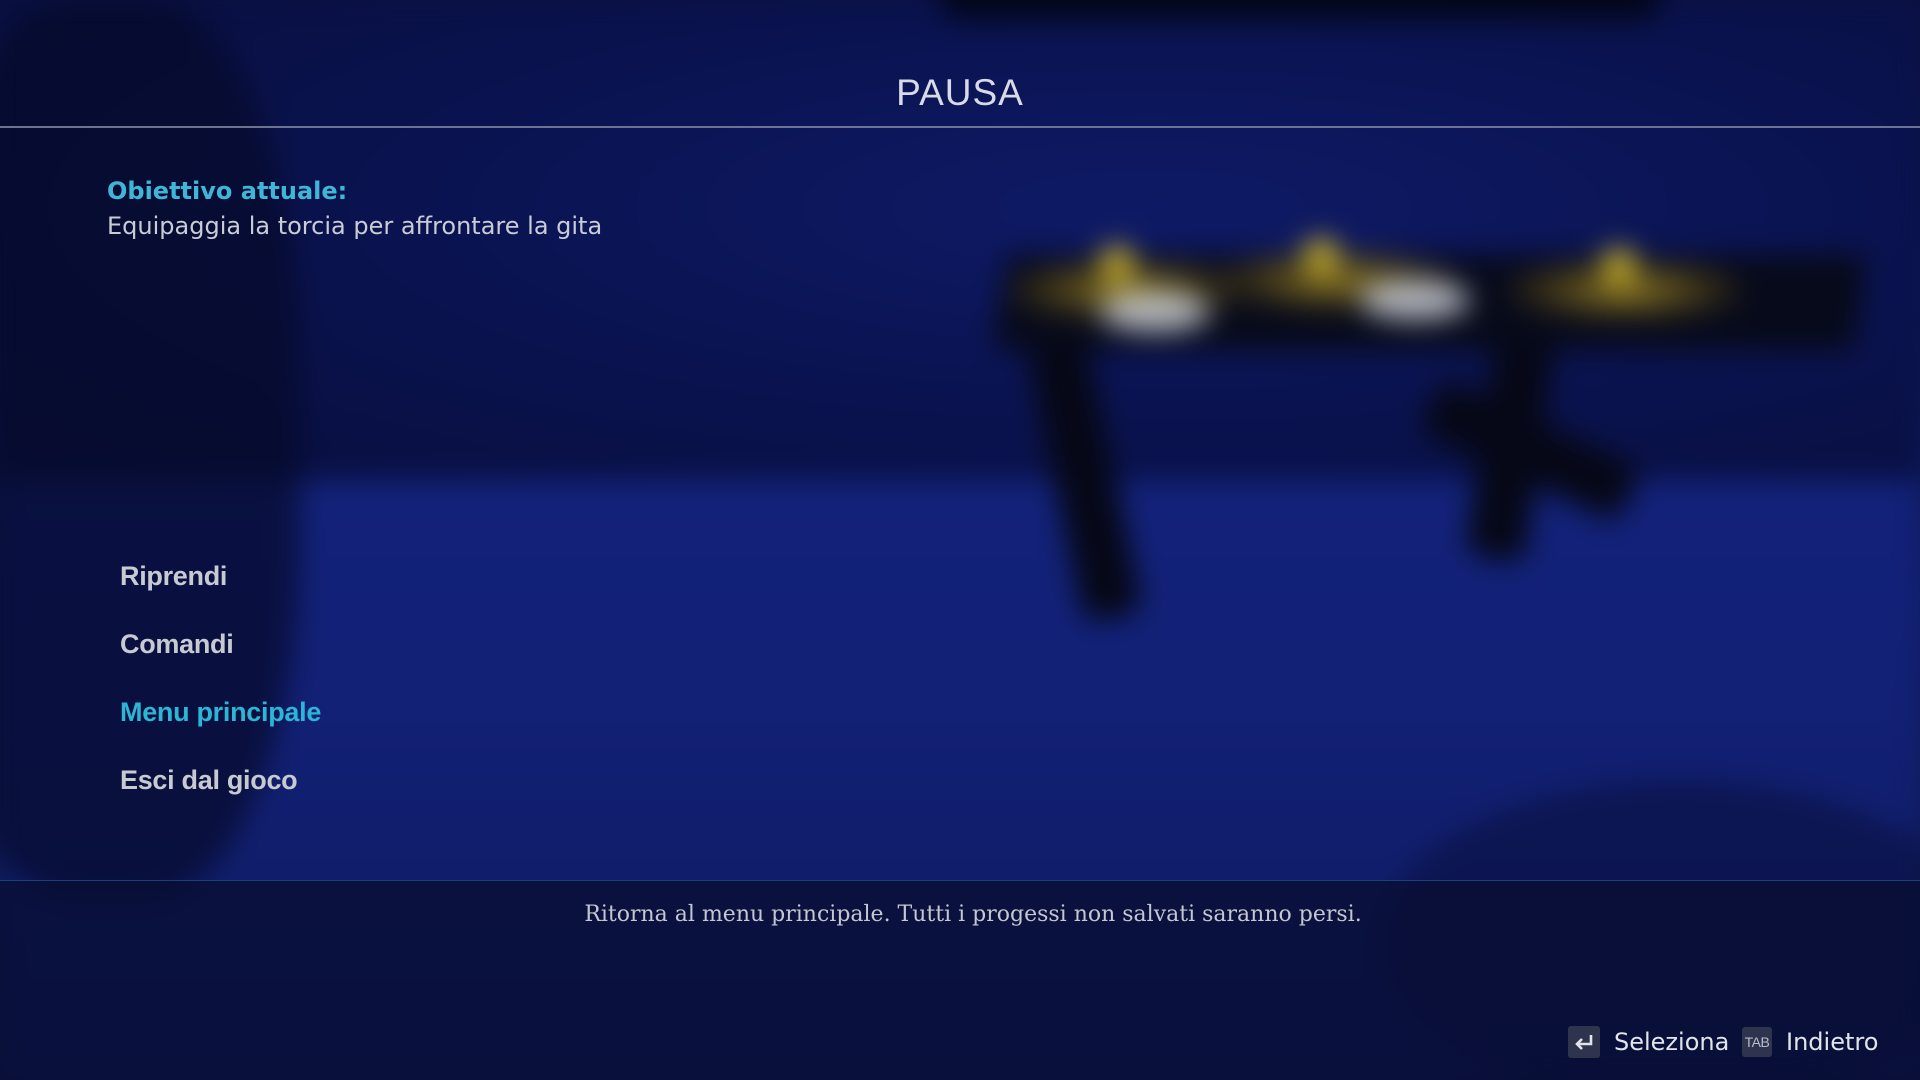 The height and width of the screenshot is (1080, 1920). What do you see at coordinates (420, 726) in the screenshot?
I see `menu-item-main-menu: Menu principale` at bounding box center [420, 726].